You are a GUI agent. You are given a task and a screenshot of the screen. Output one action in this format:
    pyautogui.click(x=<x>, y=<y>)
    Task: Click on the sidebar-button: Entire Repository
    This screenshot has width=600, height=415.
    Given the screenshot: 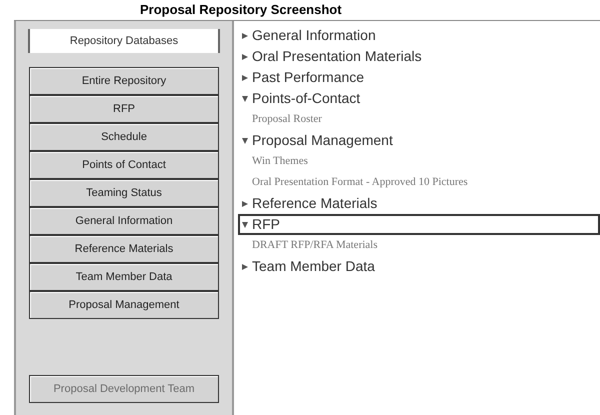 What is the action you would take?
    pyautogui.click(x=124, y=81)
    